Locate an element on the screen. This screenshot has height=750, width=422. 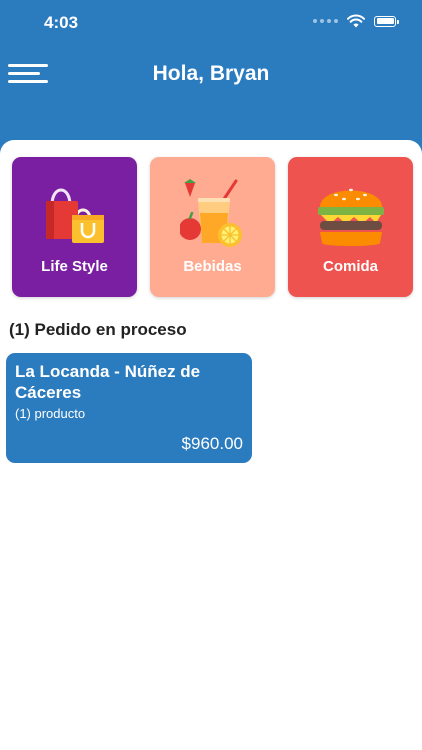
category-card-bebidas: Bebidas is located at coordinates (212, 227).